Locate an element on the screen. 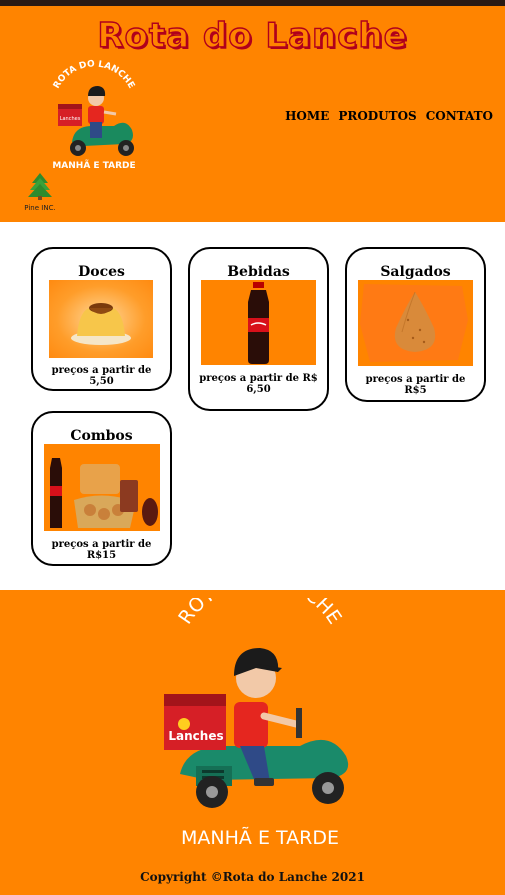  logo-bottom-text: MANHÃ E TARDE is located at coordinates (93, 165).